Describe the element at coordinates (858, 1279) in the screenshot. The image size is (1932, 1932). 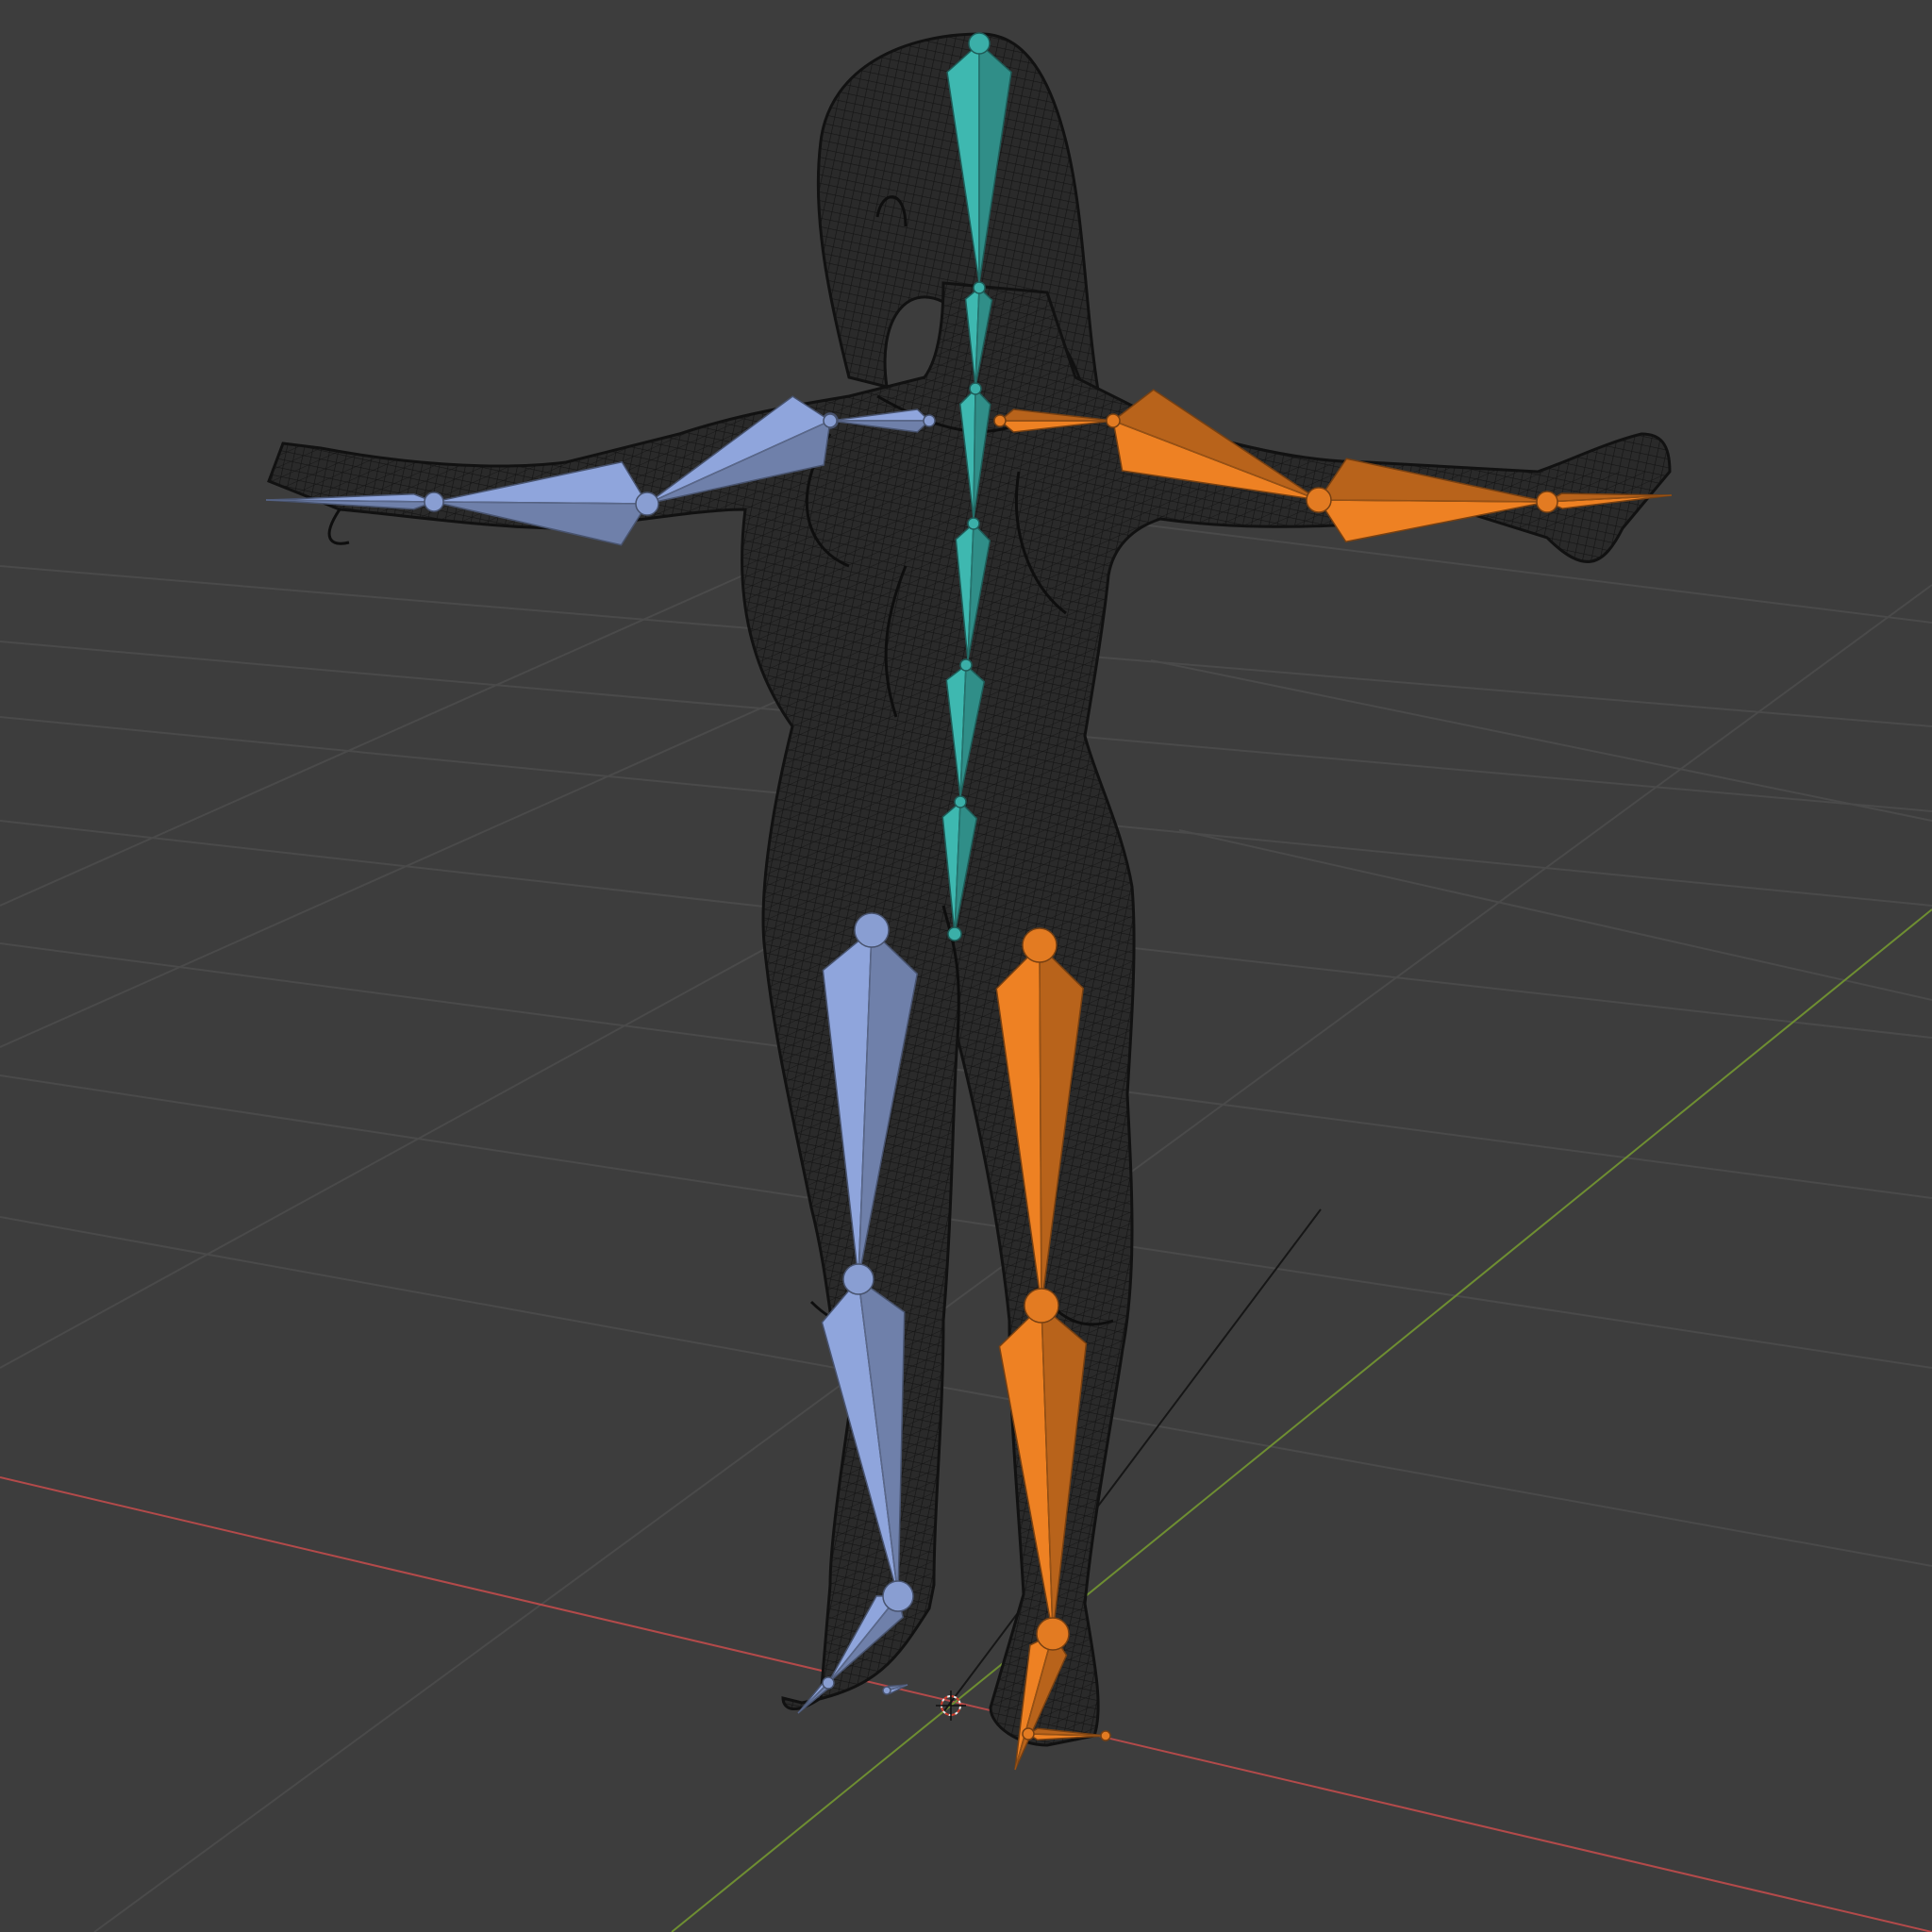
I see `bone-shin-l-head-joint` at that location.